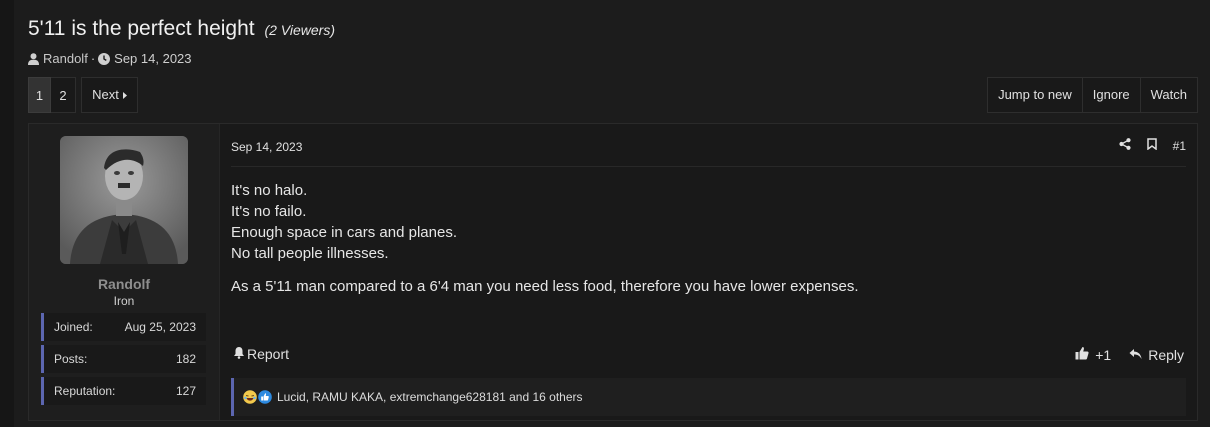 This screenshot has width=1210, height=427. What do you see at coordinates (1168, 95) in the screenshot?
I see `watch-button: Watch` at bounding box center [1168, 95].